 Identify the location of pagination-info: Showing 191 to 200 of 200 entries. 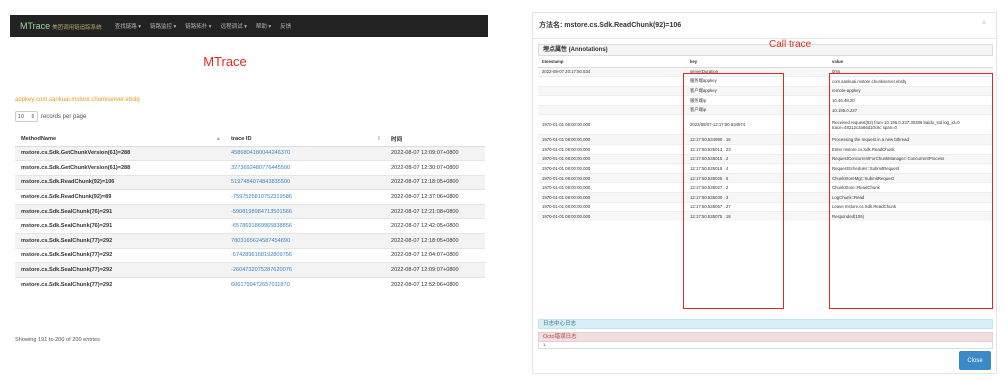
(57, 340).